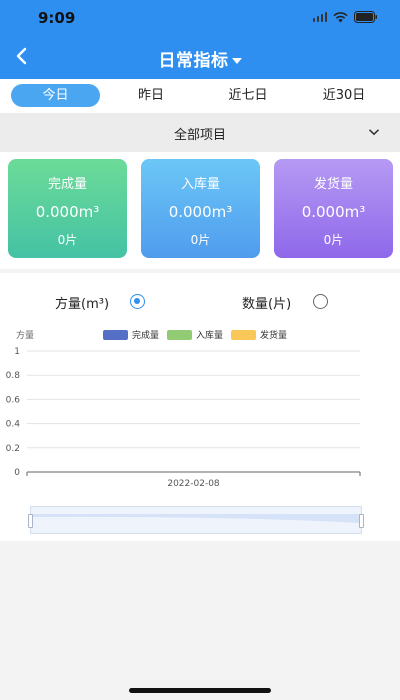 The image size is (400, 700). What do you see at coordinates (374, 132) in the screenshot?
I see `chevron-down-icon` at bounding box center [374, 132].